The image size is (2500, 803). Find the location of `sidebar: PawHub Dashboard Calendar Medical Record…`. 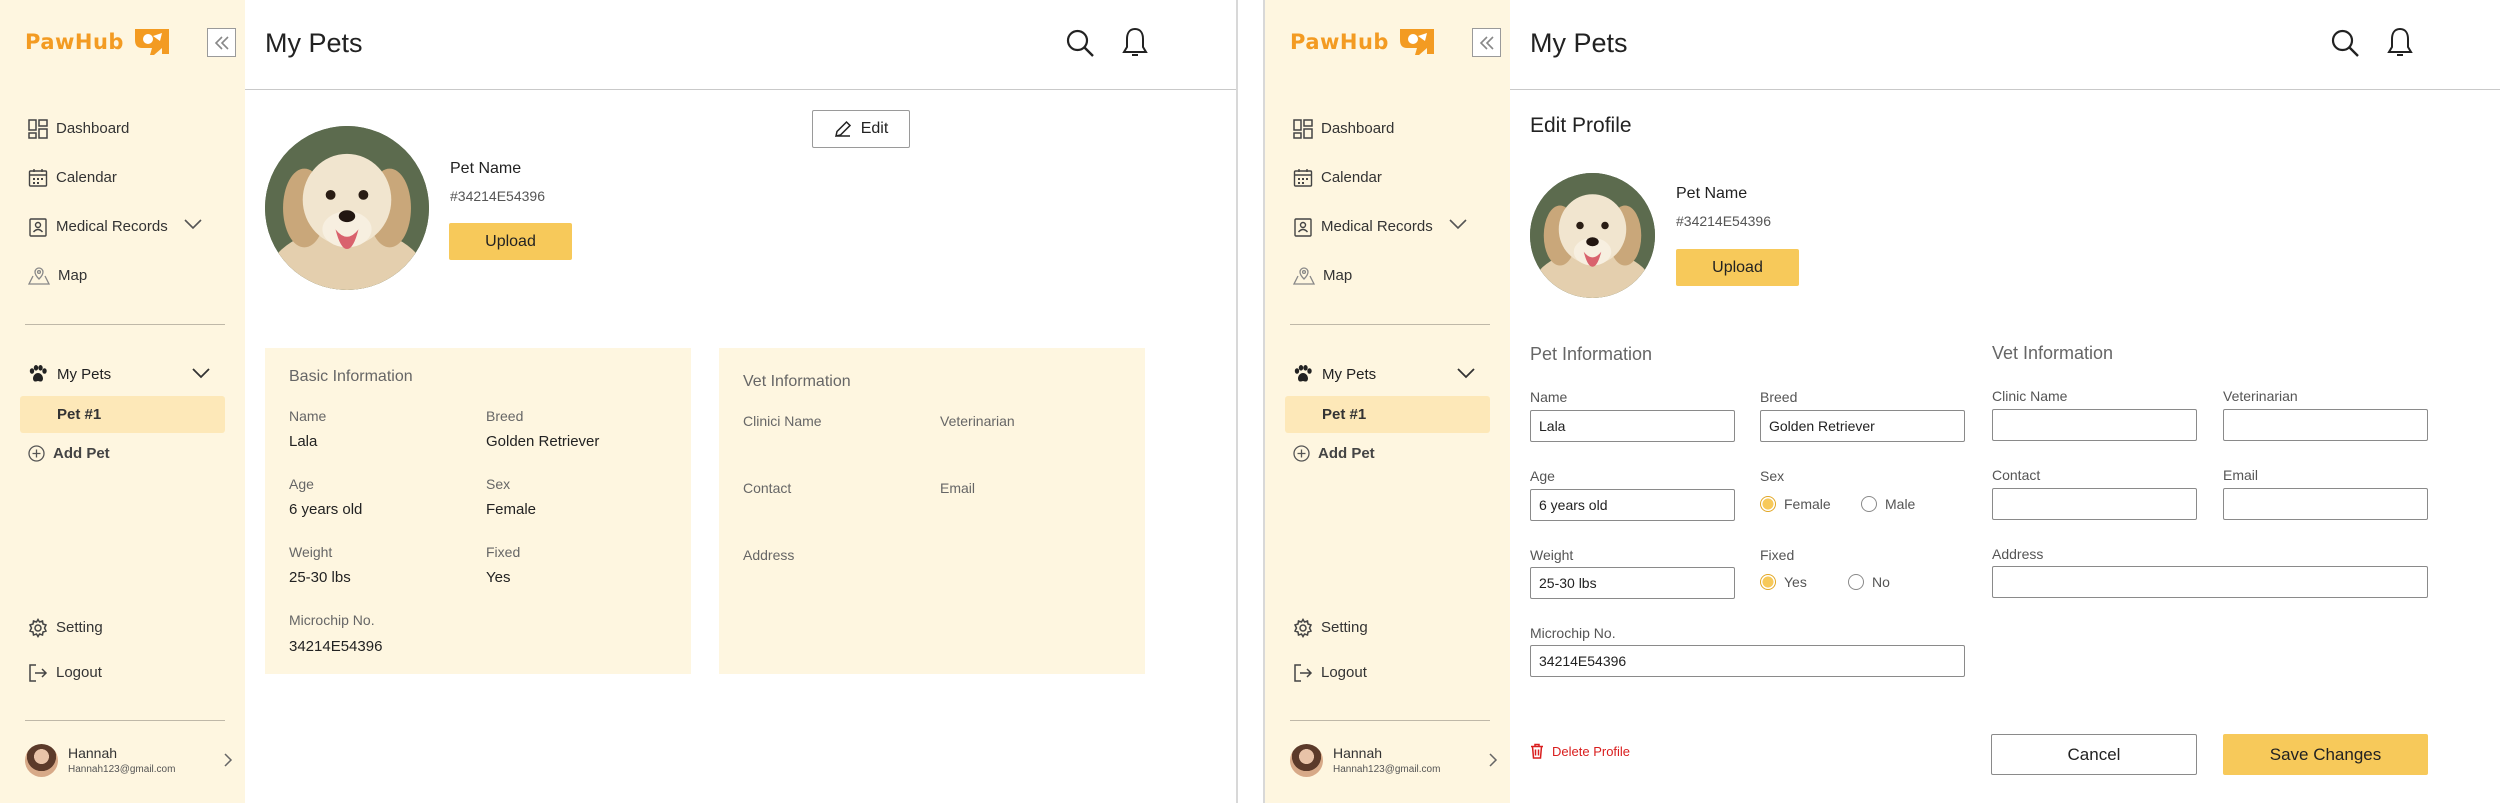

sidebar: PawHub Dashboard Calendar Medical Record… is located at coordinates (1387, 401).